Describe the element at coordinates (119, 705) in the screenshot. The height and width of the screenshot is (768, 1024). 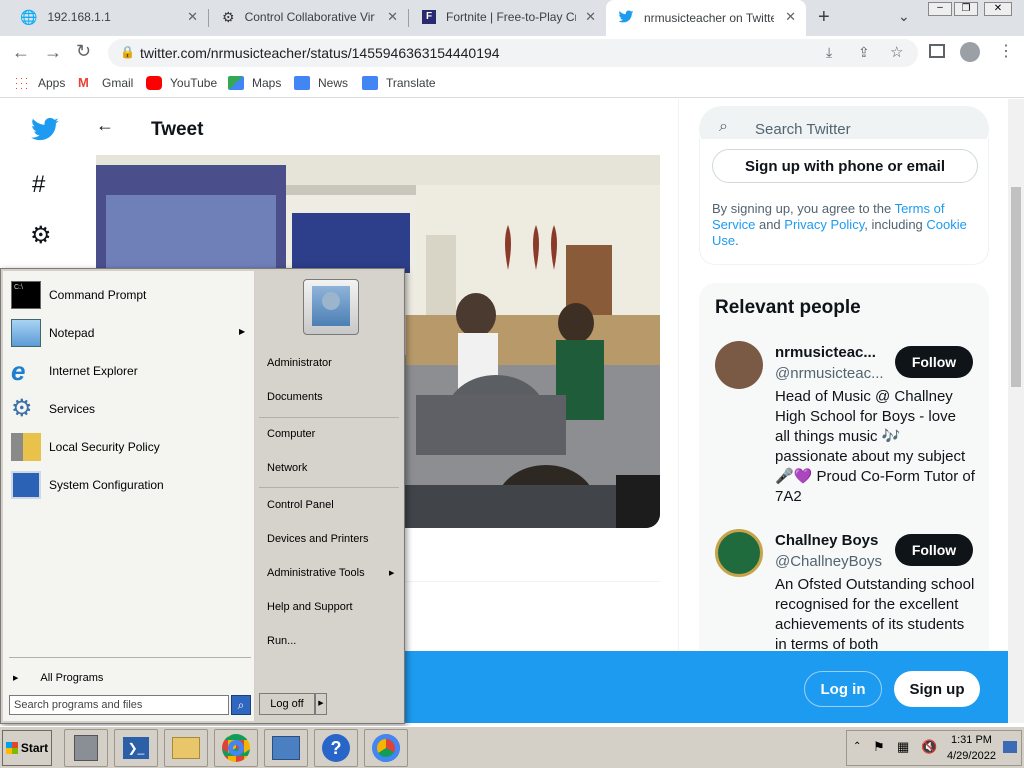
I see `start-search-input: Search programs and files` at that location.